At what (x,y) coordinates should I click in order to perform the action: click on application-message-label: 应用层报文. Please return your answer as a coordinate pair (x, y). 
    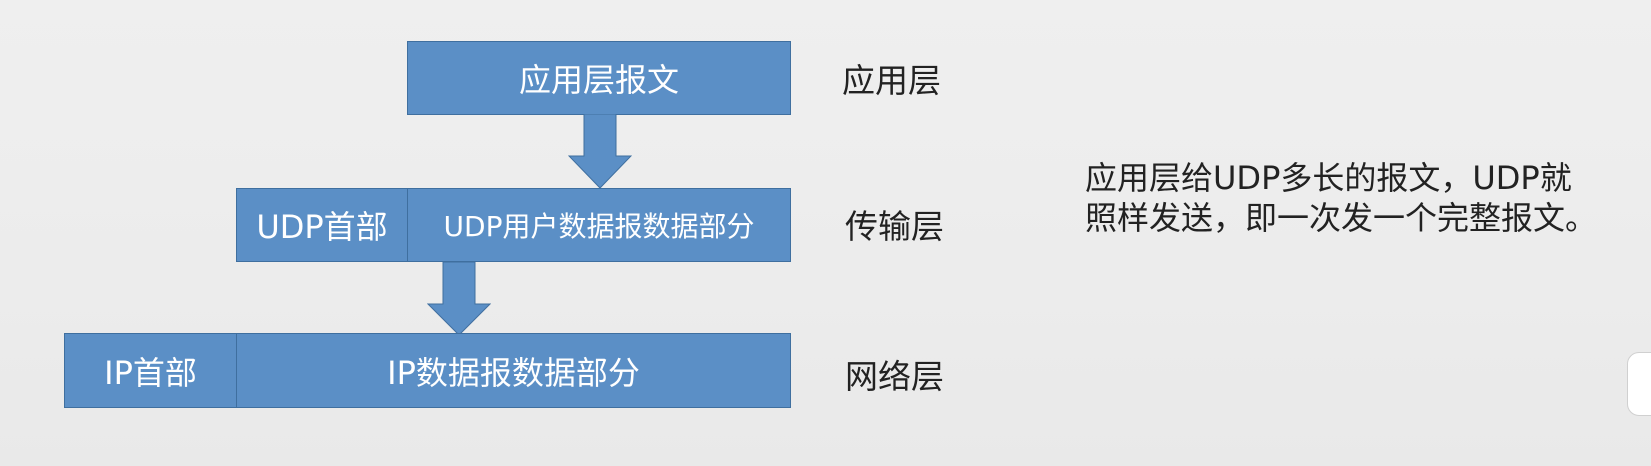
    Looking at the image, I should click on (598, 80).